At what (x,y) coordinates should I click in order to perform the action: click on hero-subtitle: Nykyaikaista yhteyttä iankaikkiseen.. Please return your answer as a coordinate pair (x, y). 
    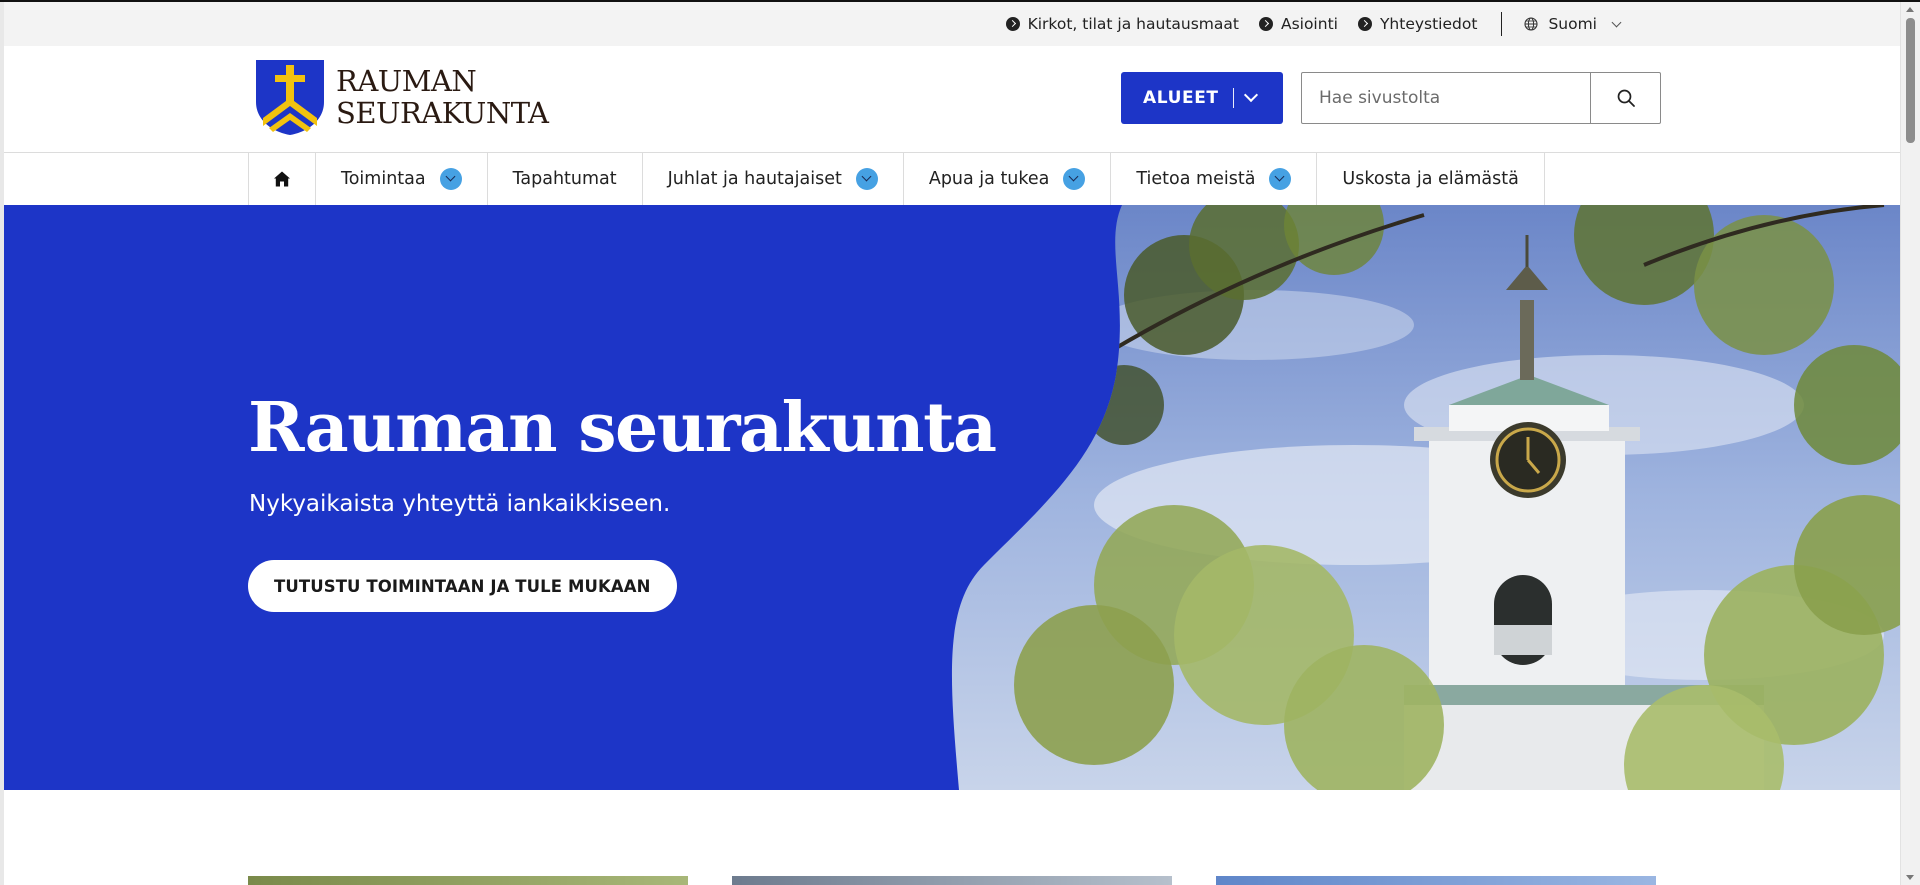
    Looking at the image, I should click on (460, 504).